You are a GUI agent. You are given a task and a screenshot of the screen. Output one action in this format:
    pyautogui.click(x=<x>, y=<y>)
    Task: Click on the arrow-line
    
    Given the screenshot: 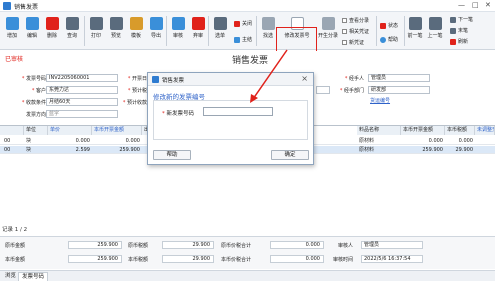 What is the action you would take?
    pyautogui.click(x=270, y=74)
    